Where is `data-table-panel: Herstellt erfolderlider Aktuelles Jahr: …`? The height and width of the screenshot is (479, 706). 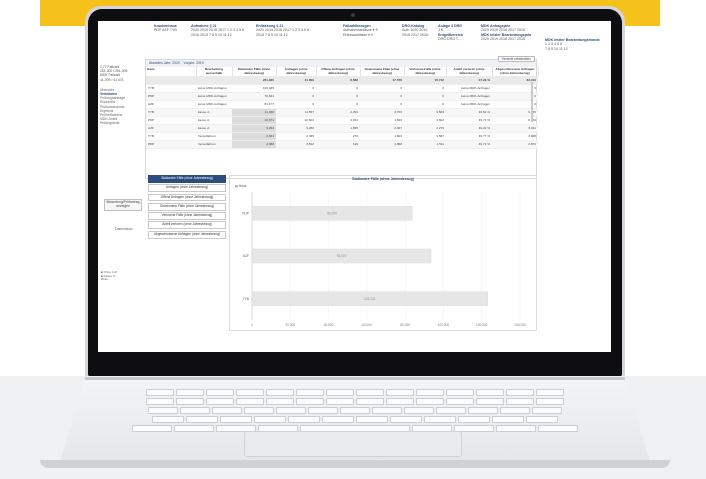 data-table-panel: Herstellt erfolderlider Aktuelles Jahr: … is located at coordinates (342, 117).